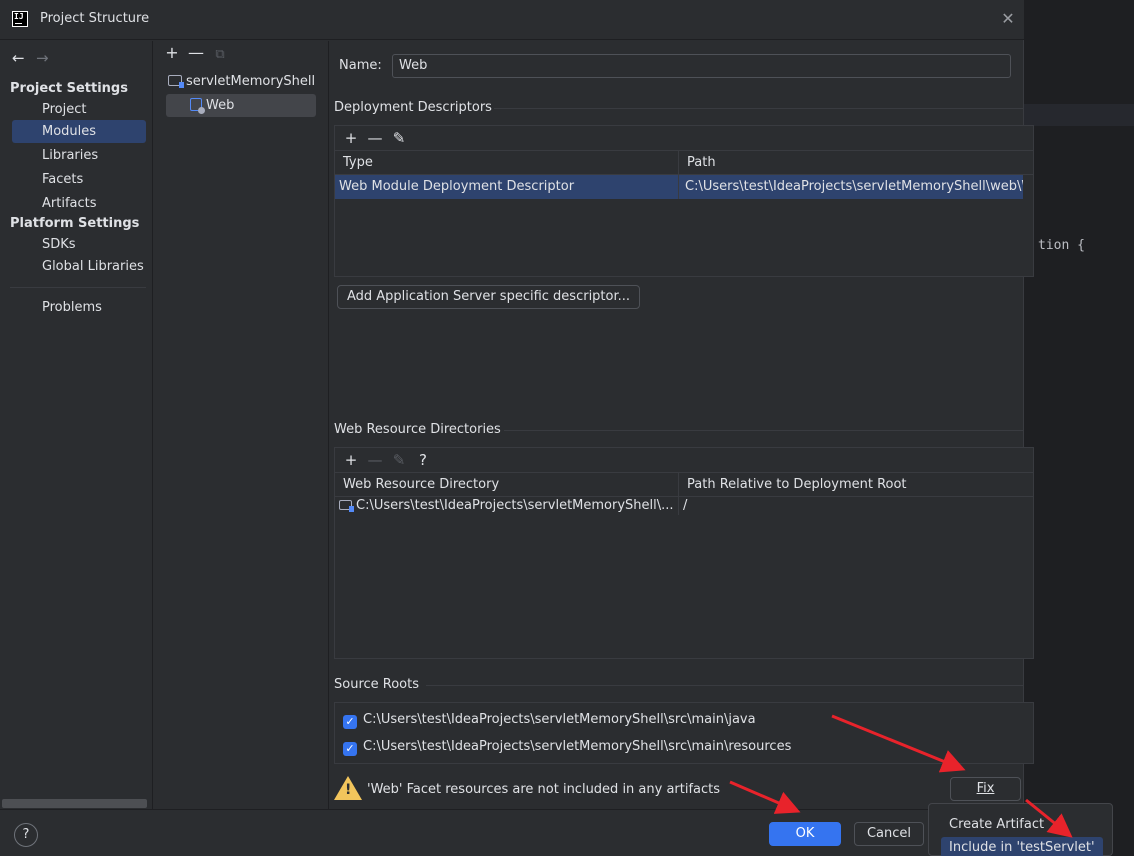  What do you see at coordinates (79, 155) in the screenshot?
I see `sidebar-item-libraries: Libraries` at bounding box center [79, 155].